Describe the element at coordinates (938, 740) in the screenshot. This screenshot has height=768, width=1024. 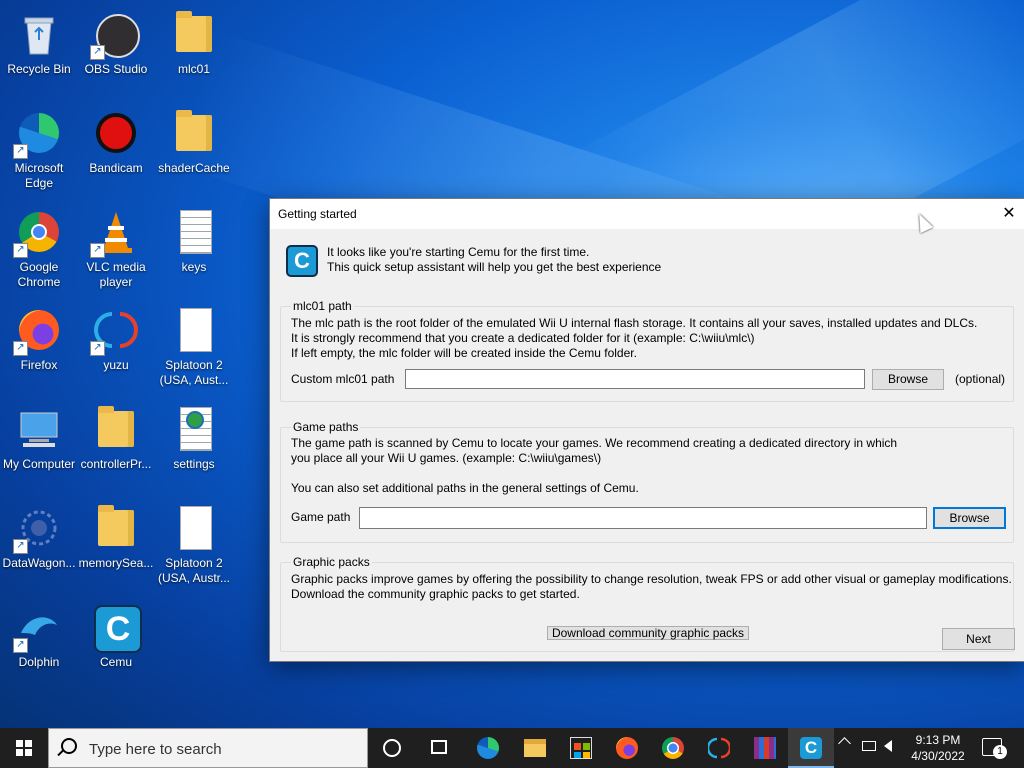
I see `clock-time: 9:13 PM` at that location.